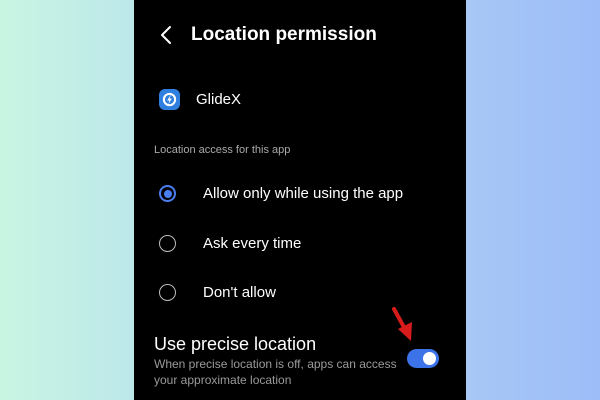  Describe the element at coordinates (303, 193) in the screenshot. I see `option-label: Allow only while using the app` at that location.